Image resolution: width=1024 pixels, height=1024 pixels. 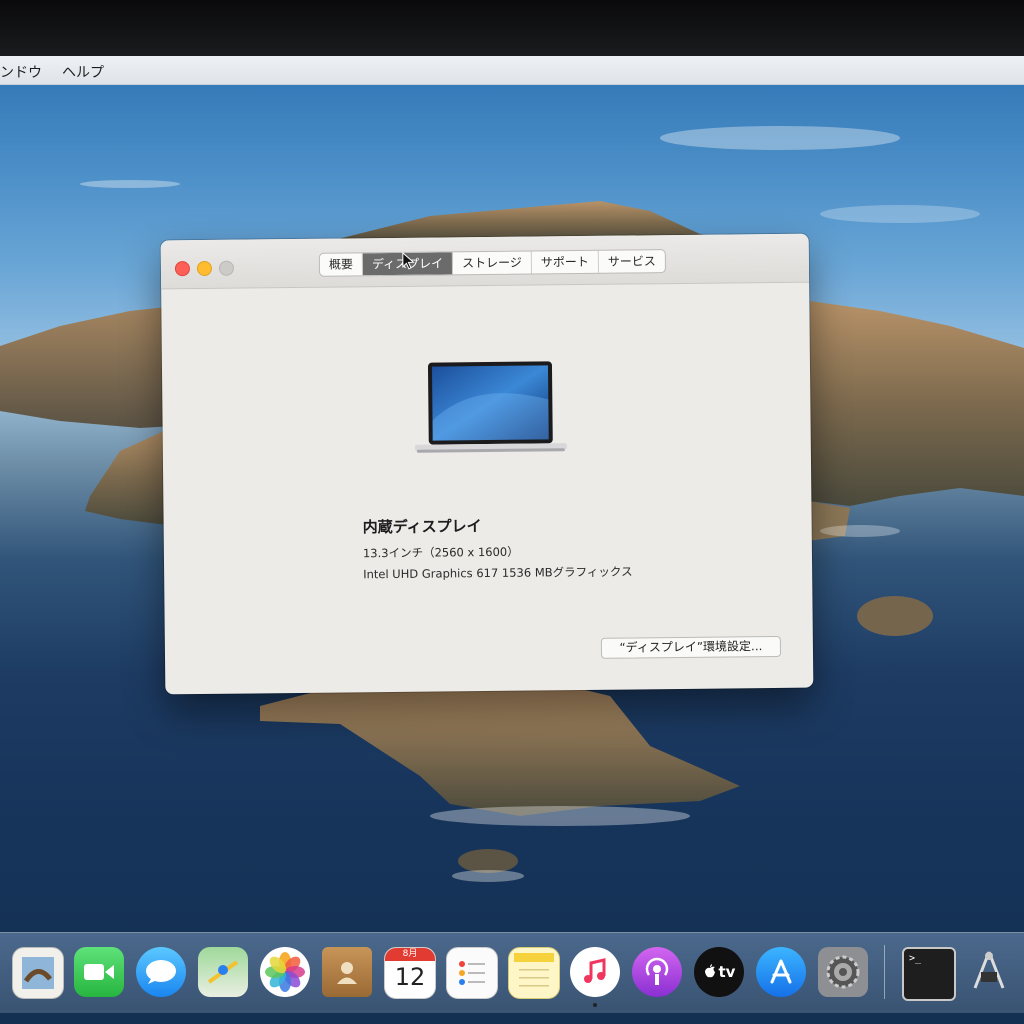 What do you see at coordinates (440, 552) in the screenshot?
I see `display-size: 13.3インチ（2560 x 1600）` at bounding box center [440, 552].